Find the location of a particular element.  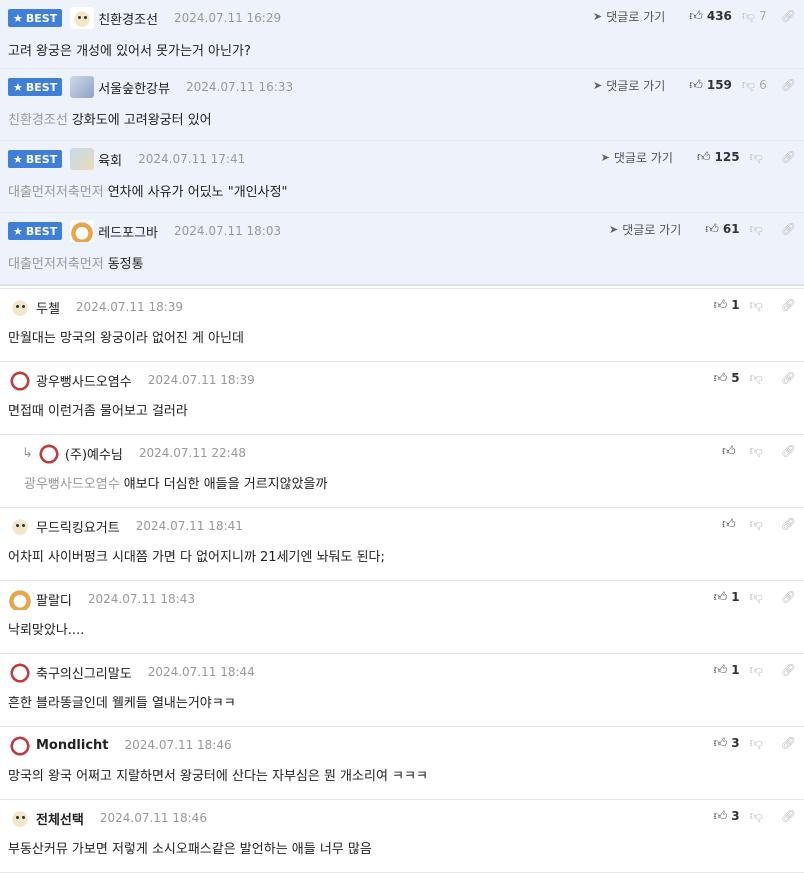

author-name: 전체선택 is located at coordinates (60, 818).